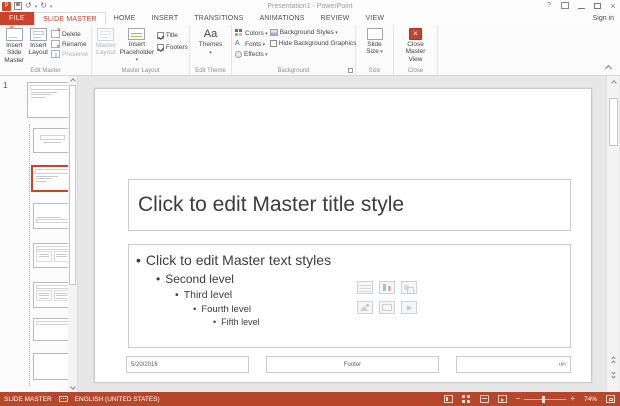  Describe the element at coordinates (51, 6) in the screenshot. I see `customize-quick-access-icon` at that location.